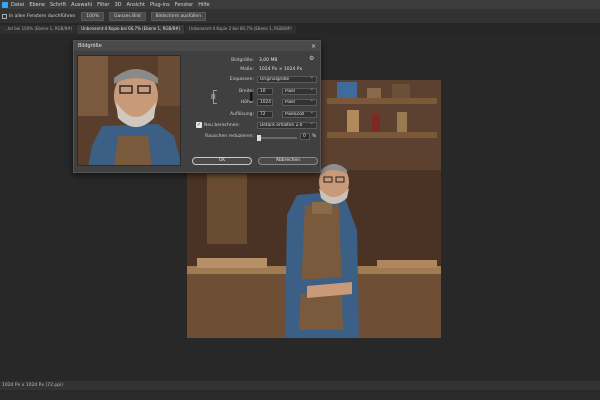  I want to click on document-info: 1024 Px x 1024 Px (72 ppi), so click(33, 385).